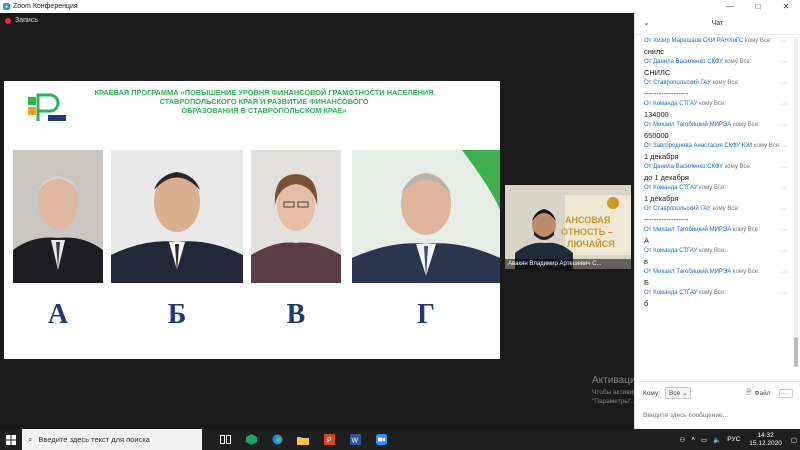 This screenshot has height=450, width=800. Describe the element at coordinates (58, 216) in the screenshot. I see `portrait-photo-a` at that location.